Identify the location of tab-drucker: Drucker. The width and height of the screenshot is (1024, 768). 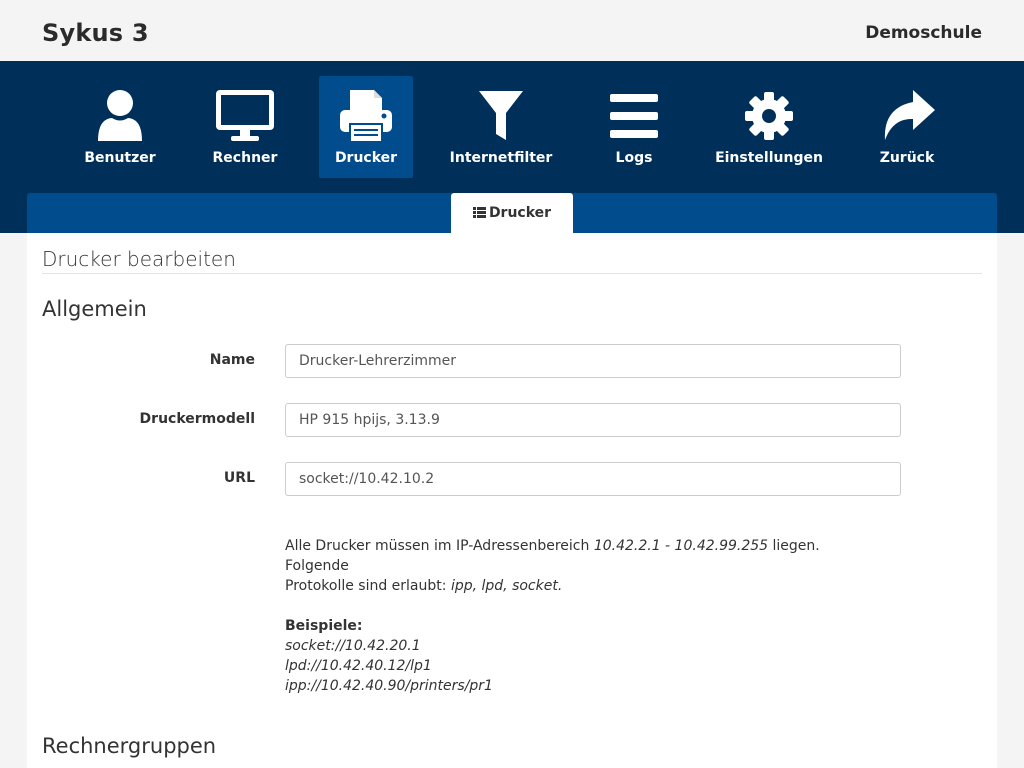
(512, 213).